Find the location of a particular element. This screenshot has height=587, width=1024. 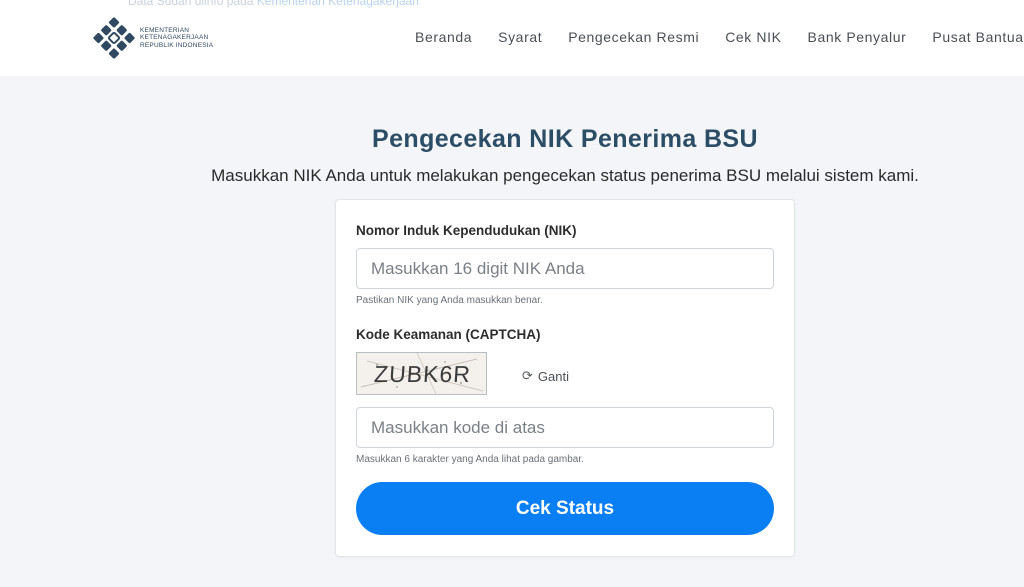

nav-link-bank-penyalur: Bank Penyalur is located at coordinates (857, 37).